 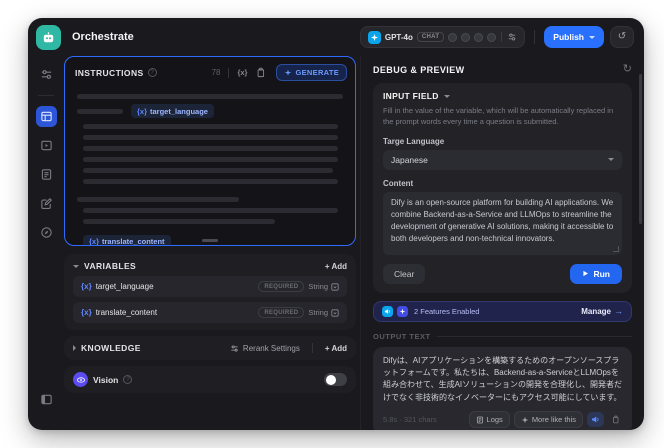 I want to click on run-button: Run, so click(x=596, y=273).